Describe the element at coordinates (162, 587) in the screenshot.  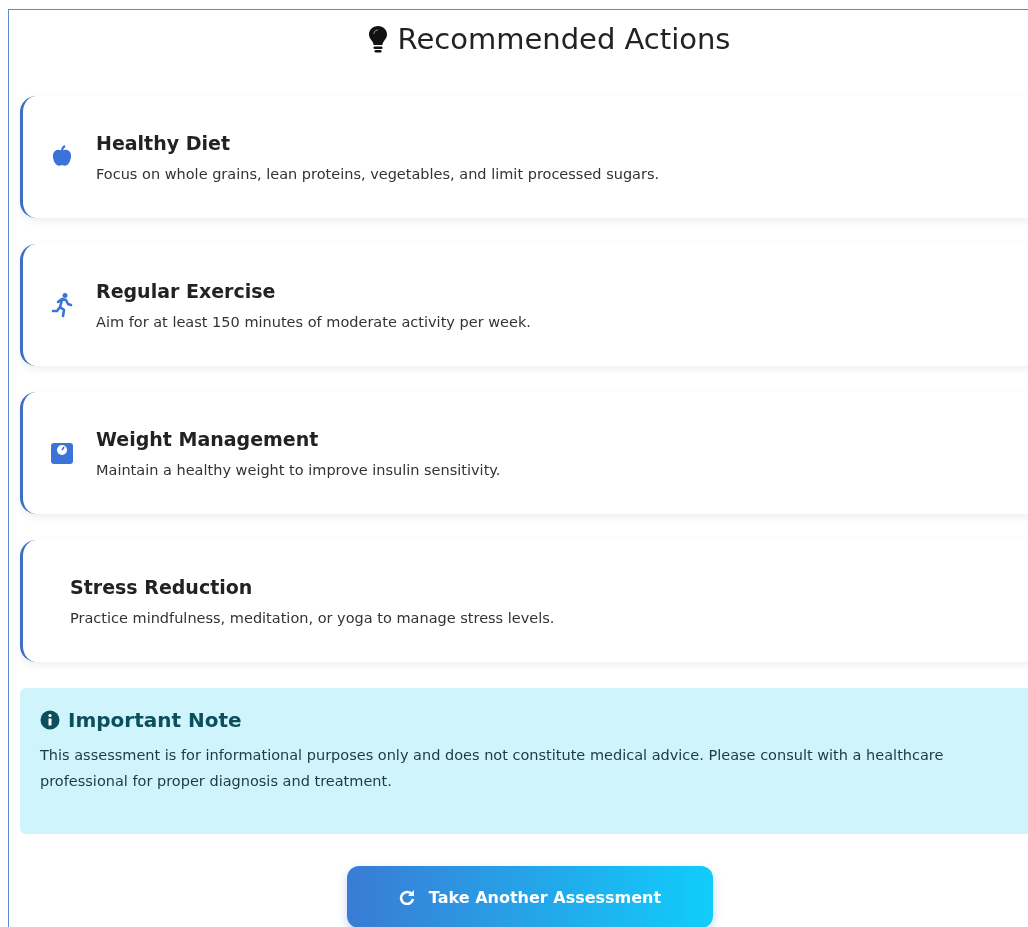
I see `action-title: Stress Reduction` at that location.